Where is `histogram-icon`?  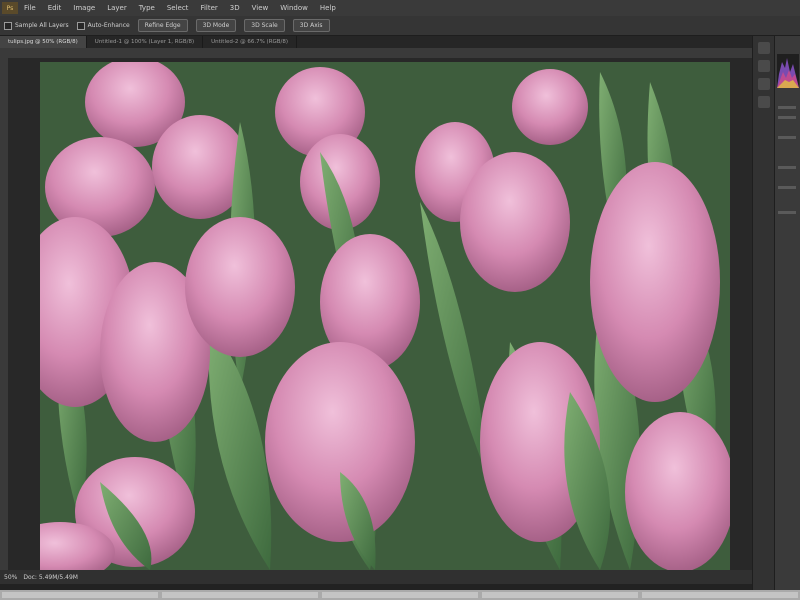 histogram-icon is located at coordinates (788, 71).